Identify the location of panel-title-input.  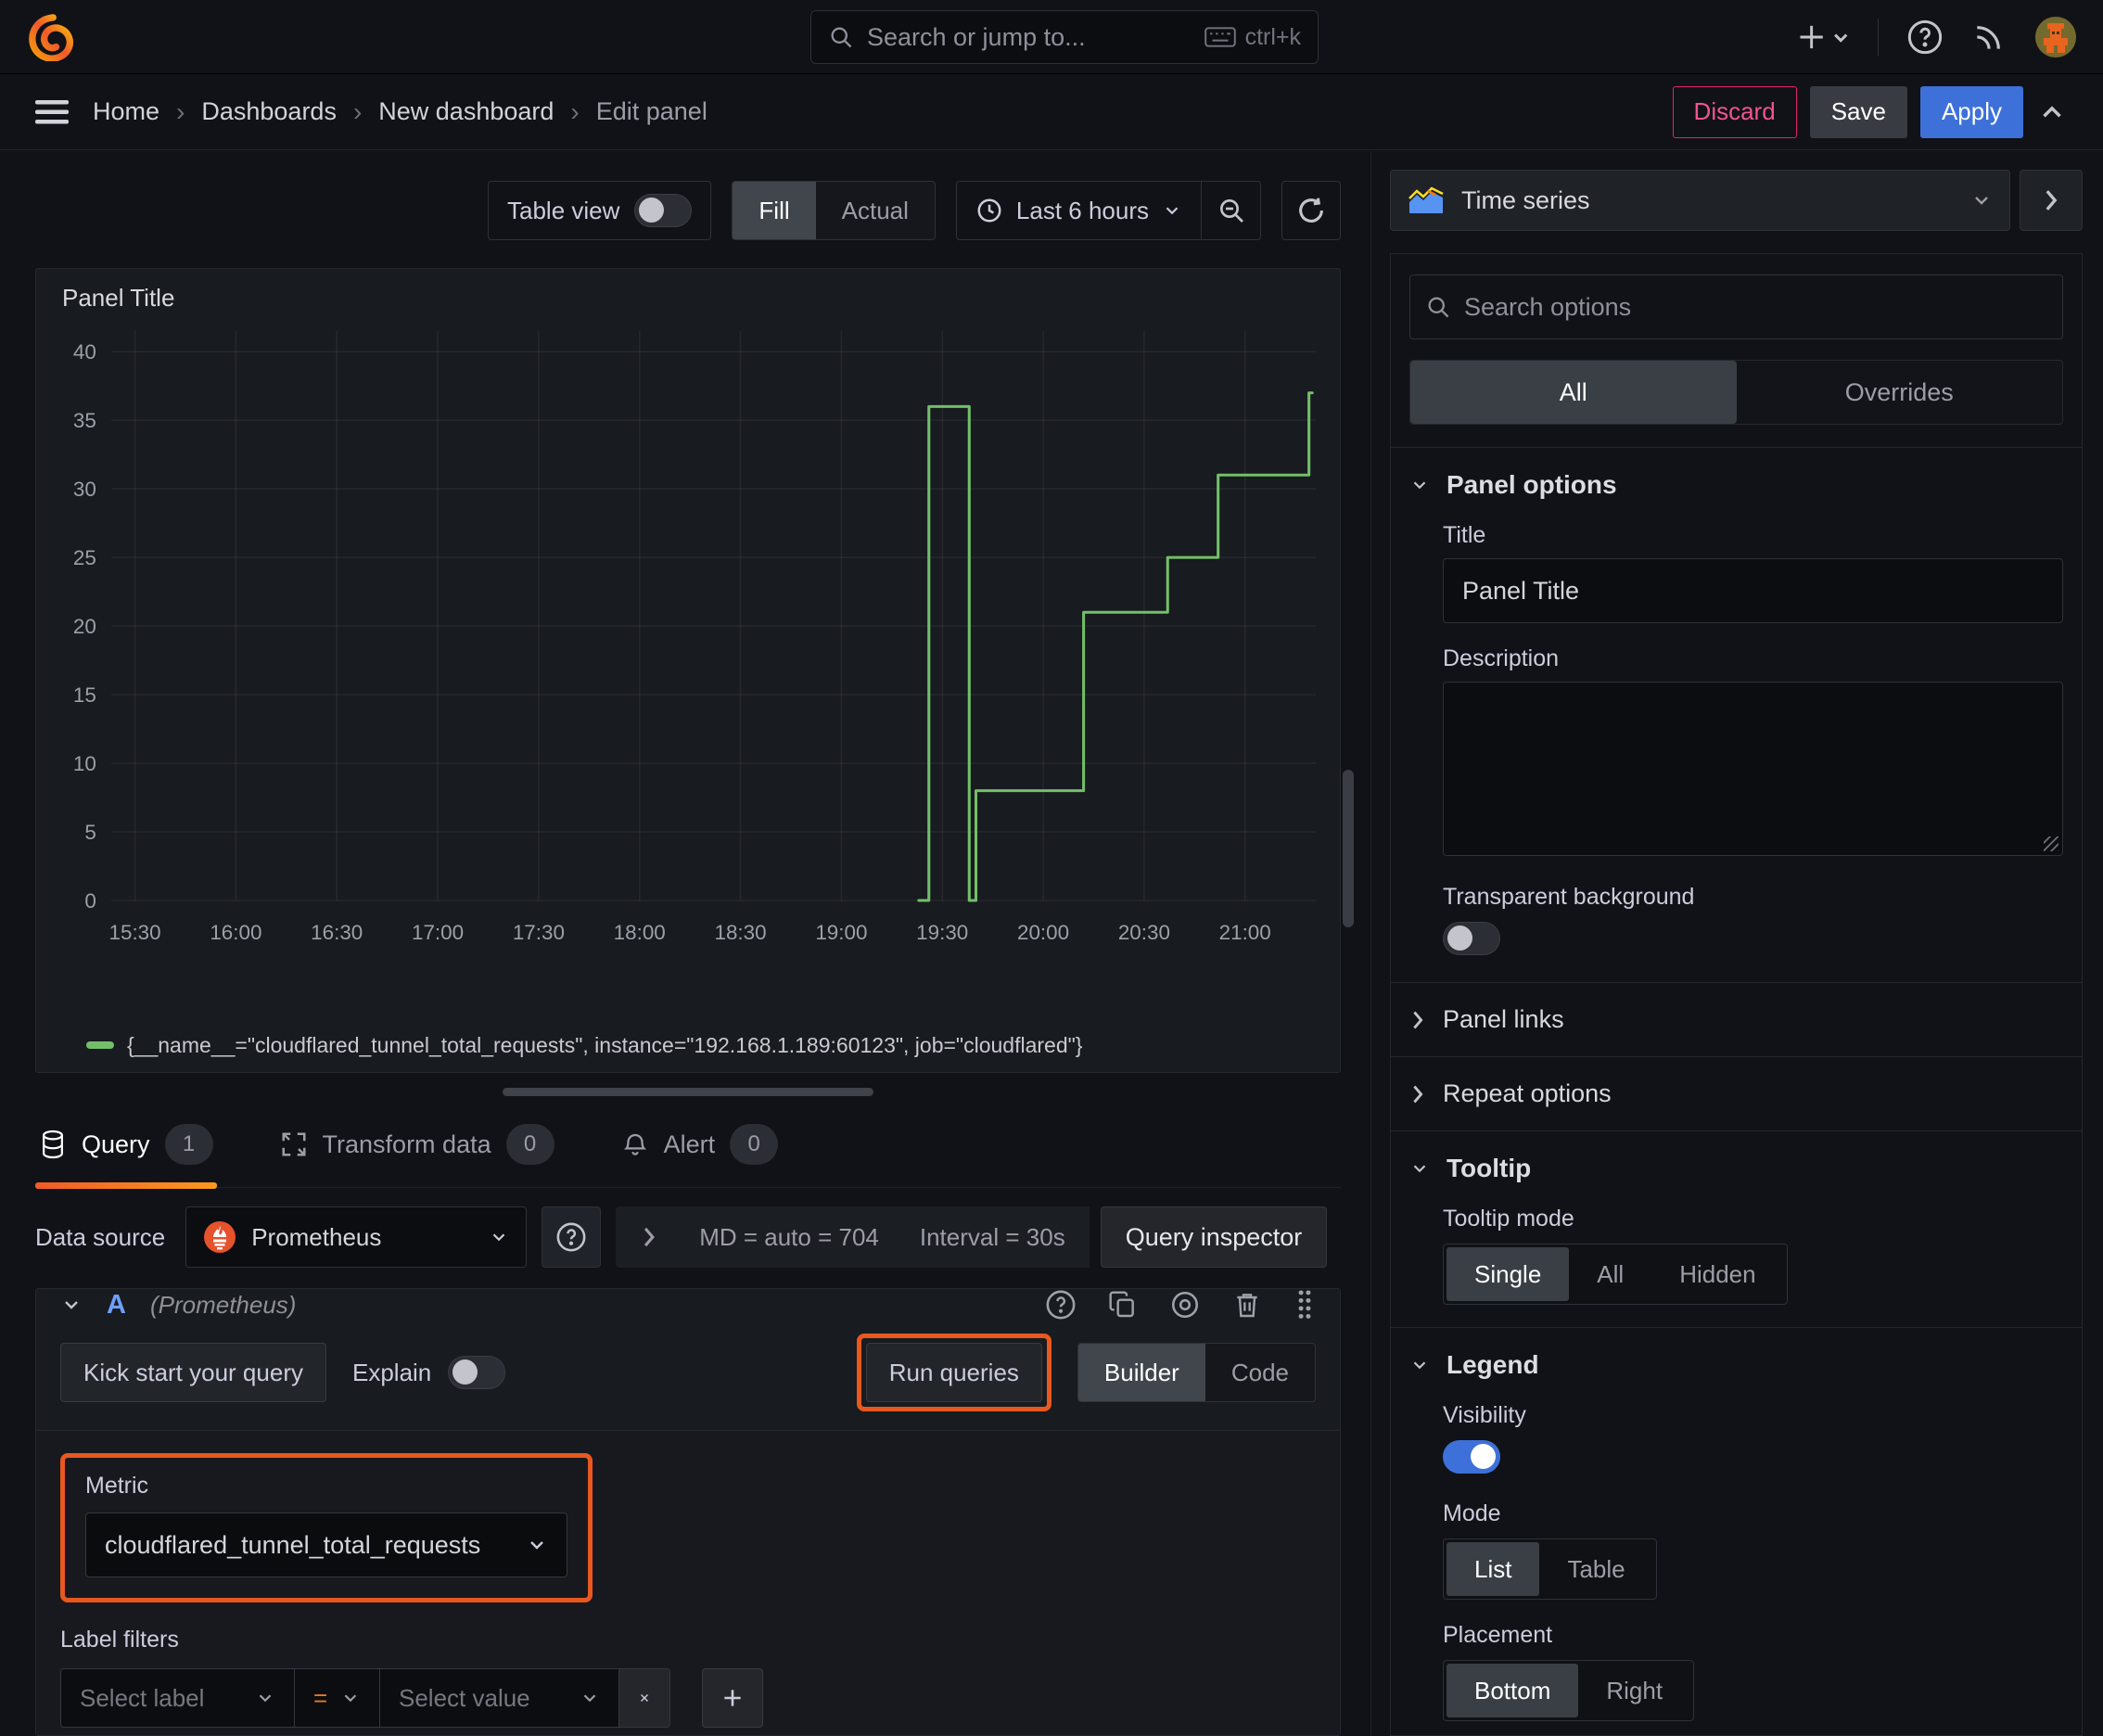
(1753, 590).